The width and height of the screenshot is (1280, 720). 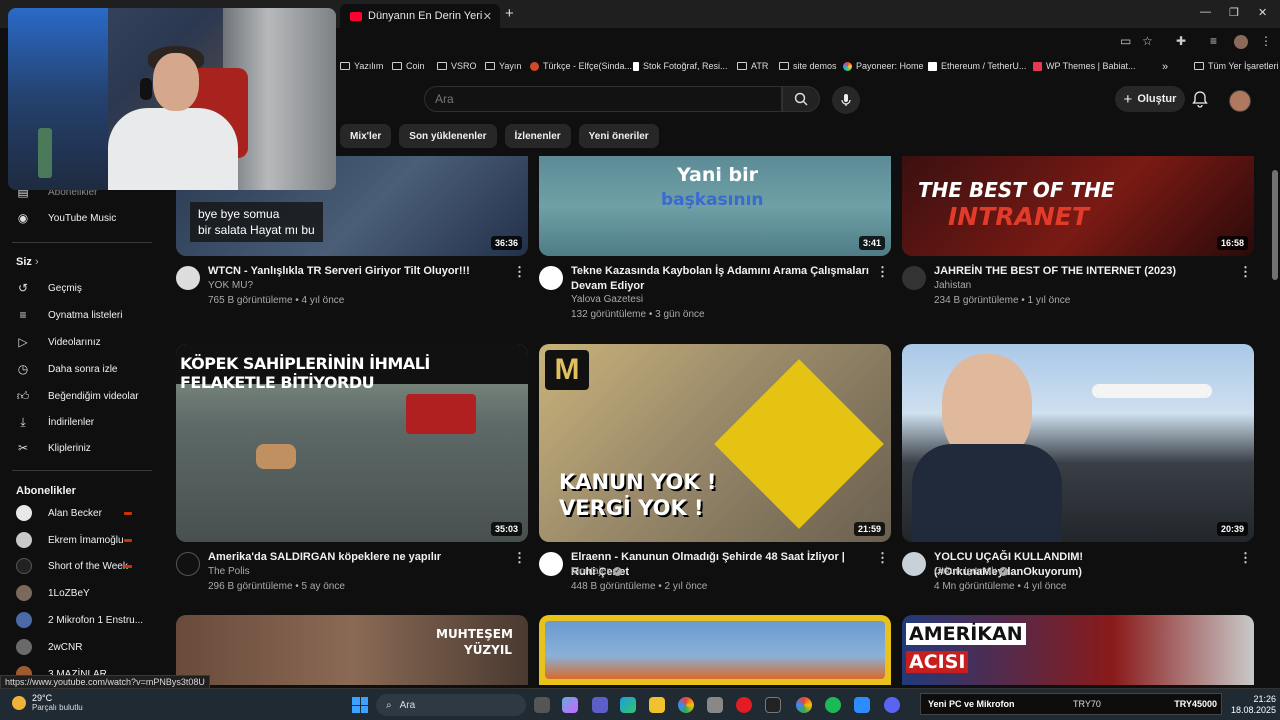 What do you see at coordinates (1205, 12) in the screenshot?
I see `minimize-icon: —` at bounding box center [1205, 12].